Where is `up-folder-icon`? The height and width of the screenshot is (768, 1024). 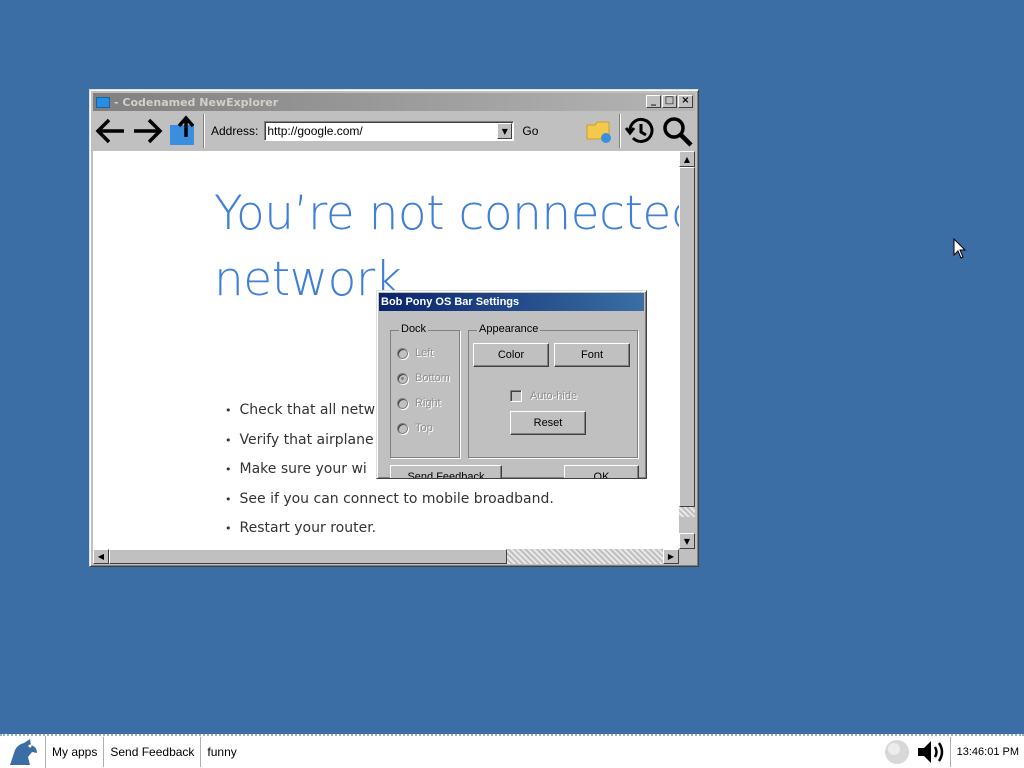
up-folder-icon is located at coordinates (183, 131).